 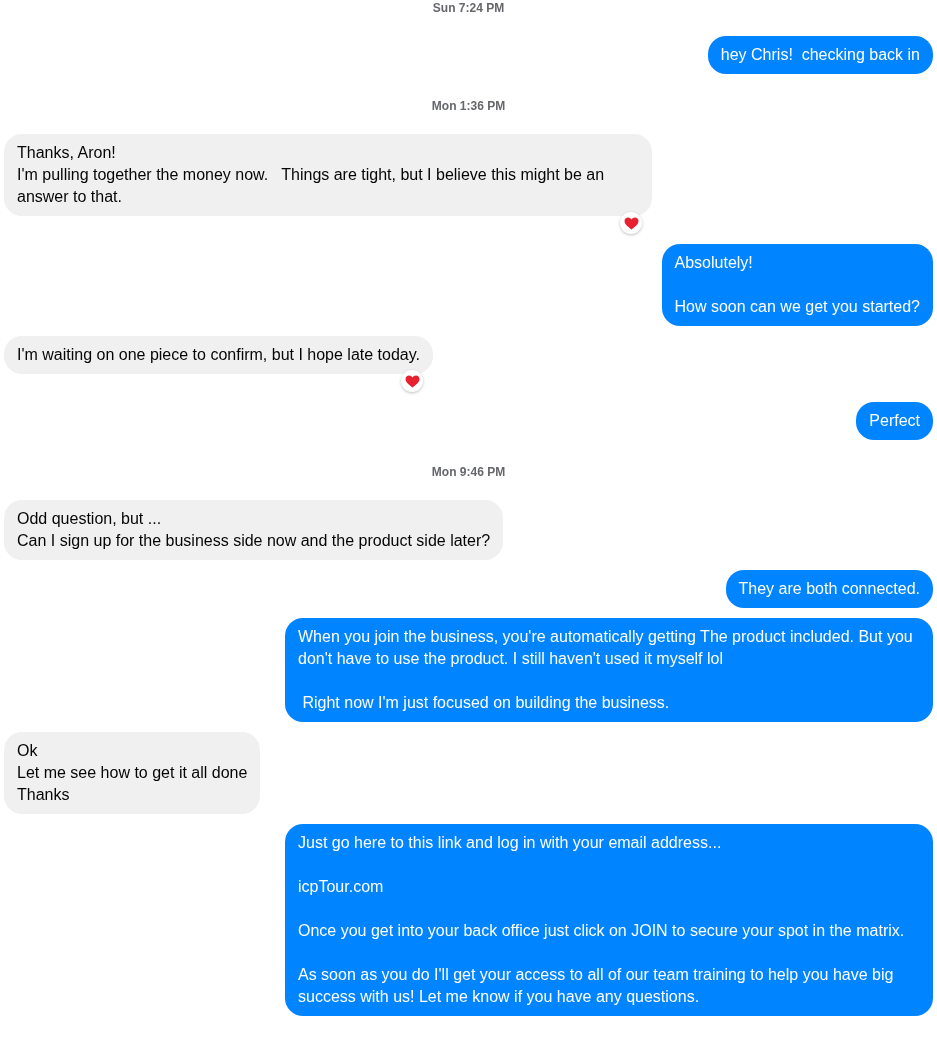 What do you see at coordinates (829, 589) in the screenshot?
I see `message-bubble: They are both connected.` at bounding box center [829, 589].